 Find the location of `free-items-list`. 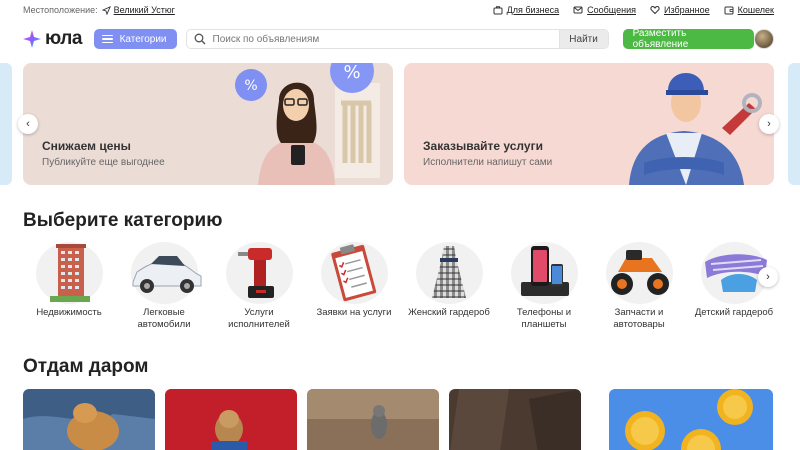

free-items-list is located at coordinates (403, 419).